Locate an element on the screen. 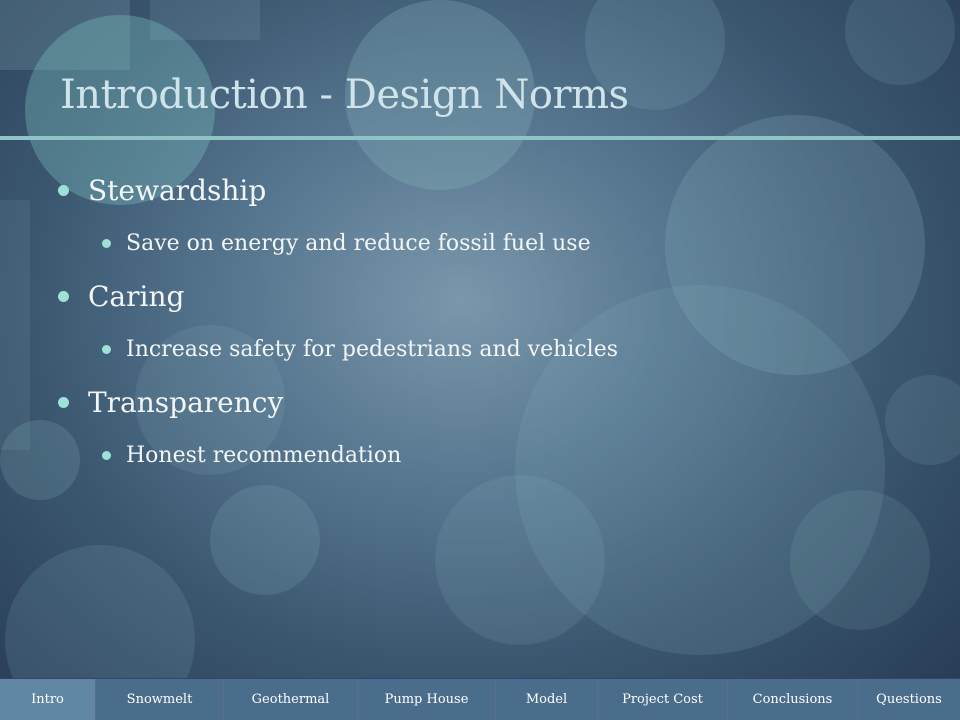 The width and height of the screenshot is (960, 720). nav-tab-conclusions: Conclusions is located at coordinates (793, 699).